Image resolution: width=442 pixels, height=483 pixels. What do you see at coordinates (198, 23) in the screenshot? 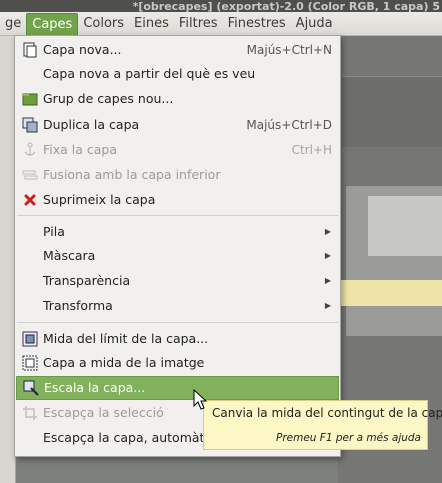
I see `menu-filters: Filtres` at bounding box center [198, 23].